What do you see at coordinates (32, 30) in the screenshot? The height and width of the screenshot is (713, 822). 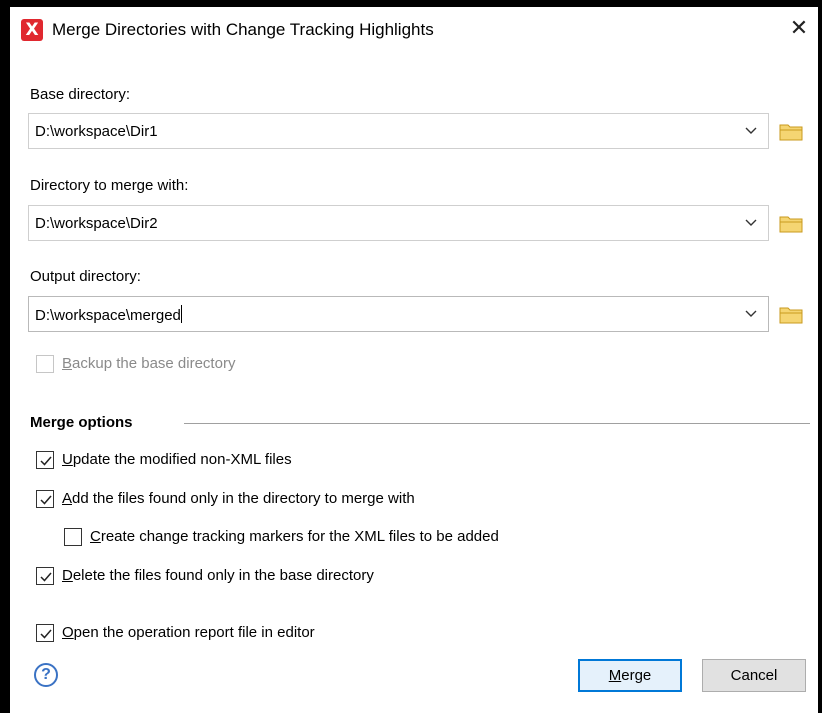 I see `app-logo-icon: X` at bounding box center [32, 30].